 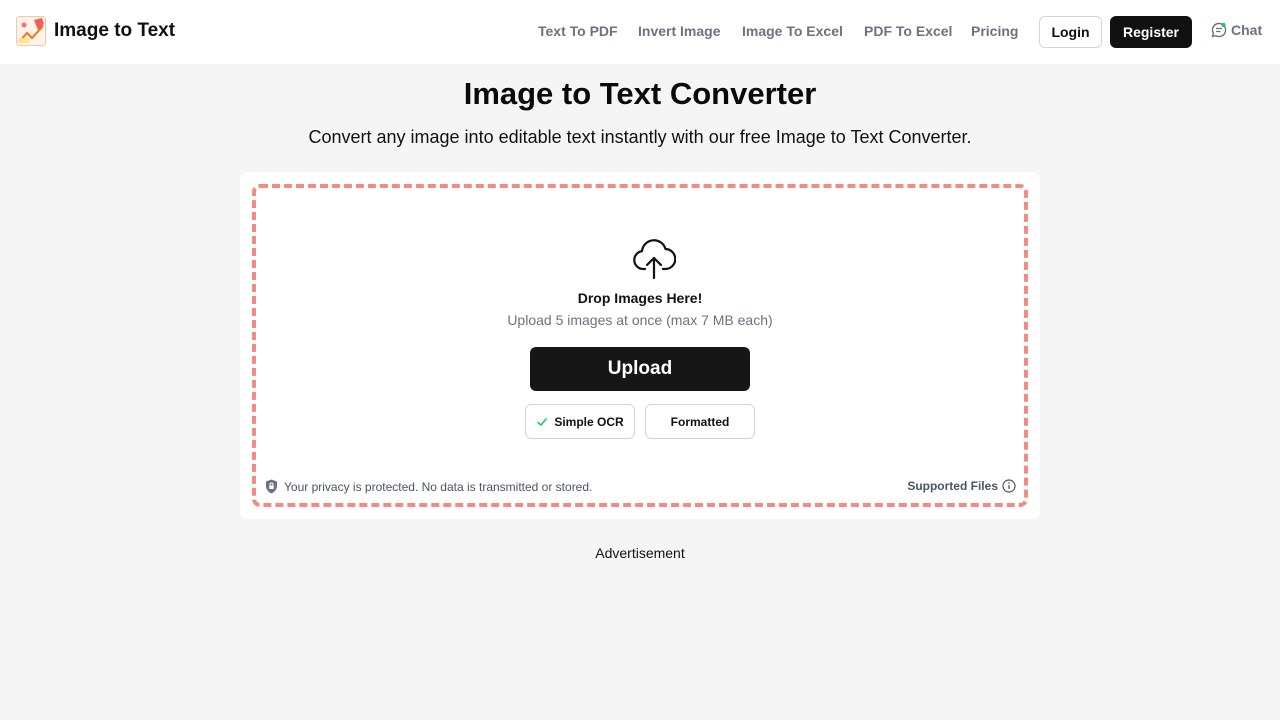 What do you see at coordinates (679, 31) in the screenshot?
I see `nav-invert-image: Invert Image` at bounding box center [679, 31].